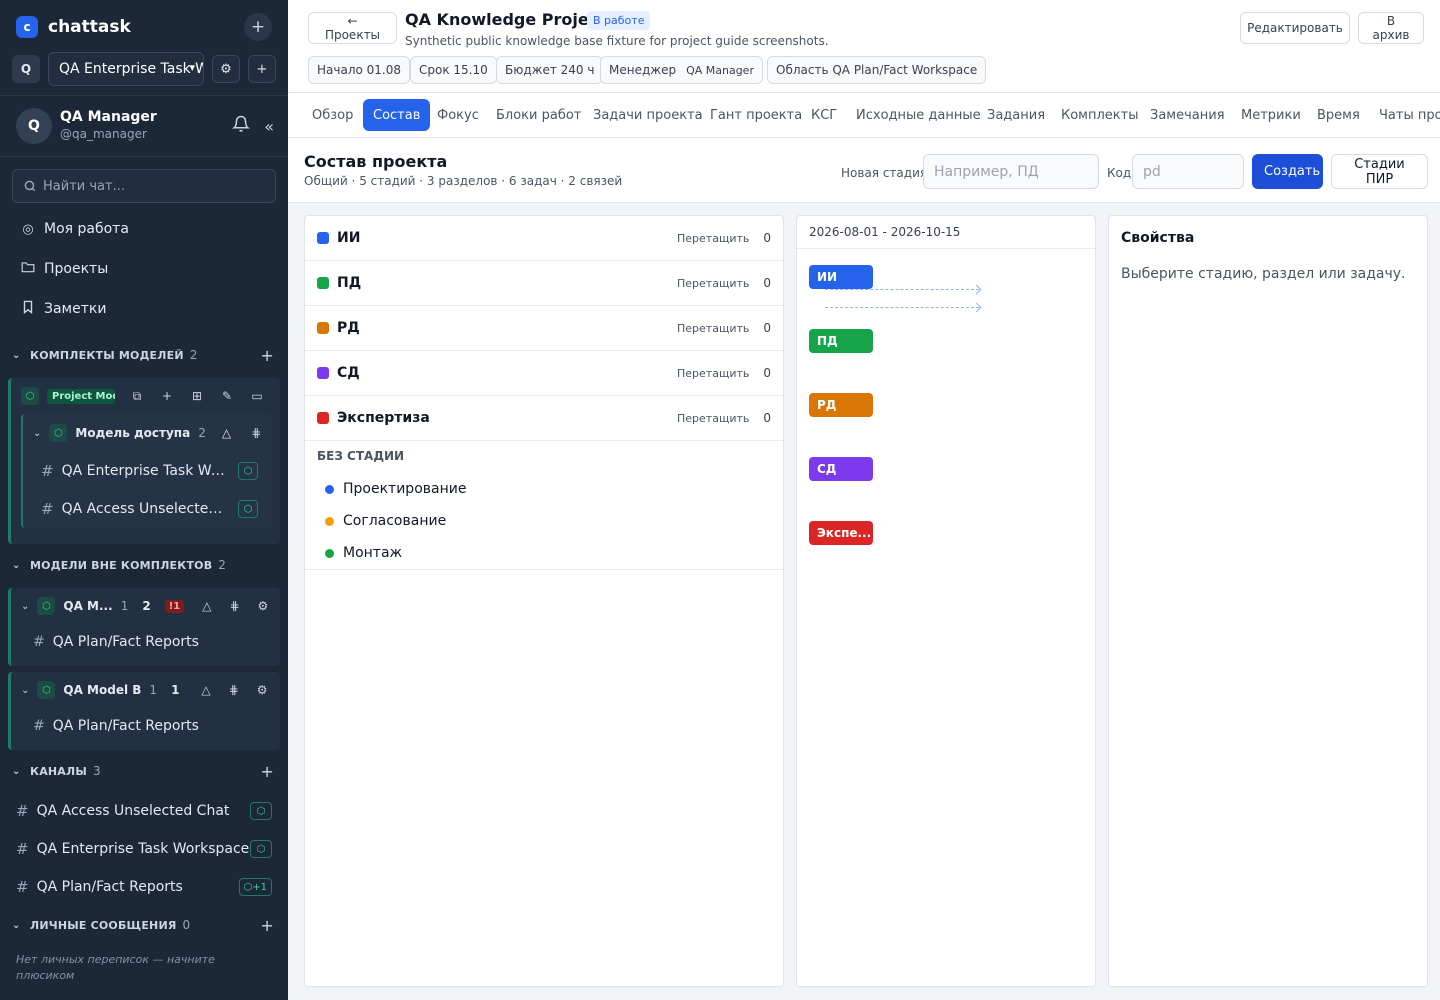  What do you see at coordinates (544, 328) in the screenshot?
I see `stage-row: РД Перетащить 0` at bounding box center [544, 328].